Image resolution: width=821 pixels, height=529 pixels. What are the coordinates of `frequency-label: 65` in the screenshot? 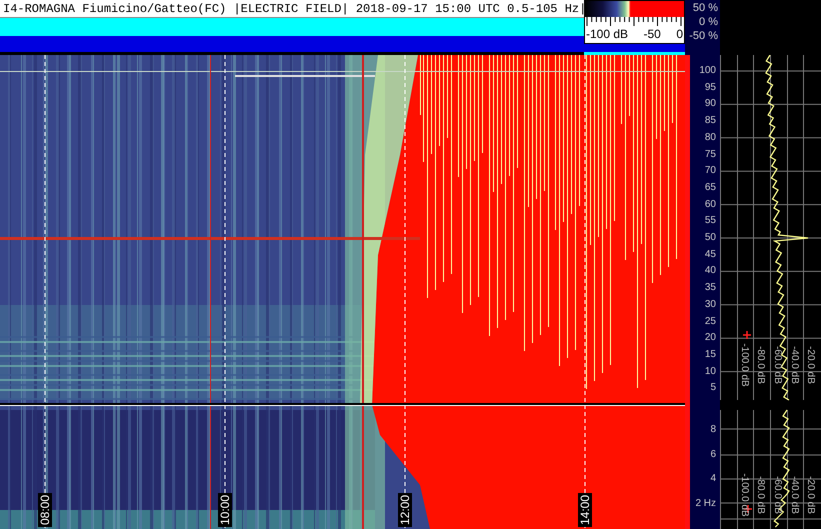 It's located at (710, 188).